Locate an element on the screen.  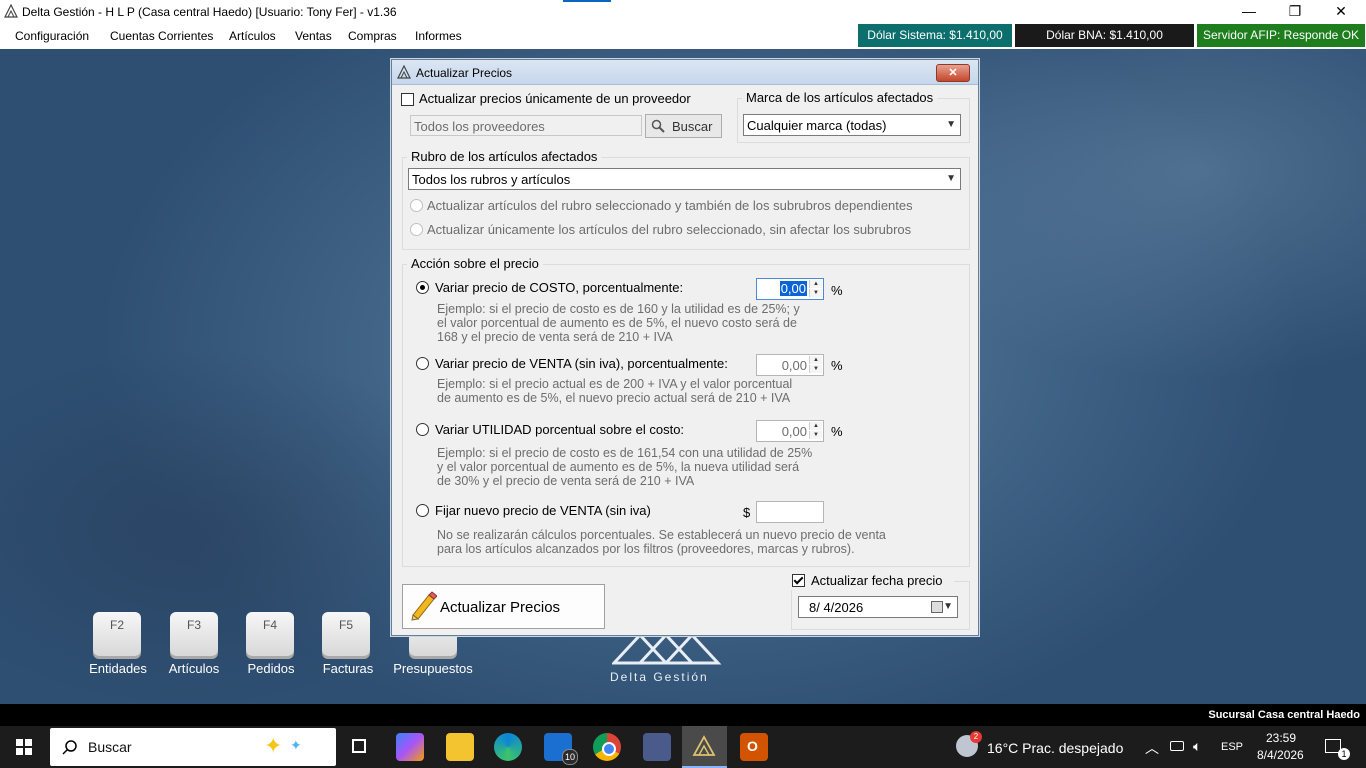
file-explorer-icon is located at coordinates (460, 747).